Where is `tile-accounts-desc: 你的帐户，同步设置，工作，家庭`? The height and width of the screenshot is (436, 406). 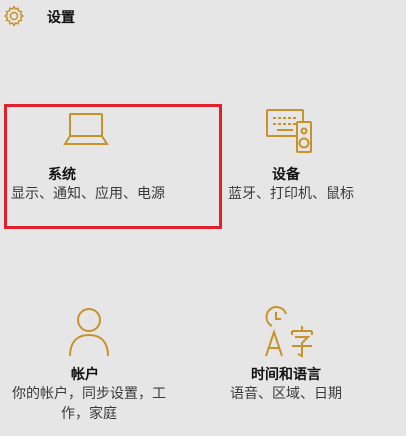
tile-accounts-desc: 你的帐户，同步设置，工作，家庭 is located at coordinates (89, 404).